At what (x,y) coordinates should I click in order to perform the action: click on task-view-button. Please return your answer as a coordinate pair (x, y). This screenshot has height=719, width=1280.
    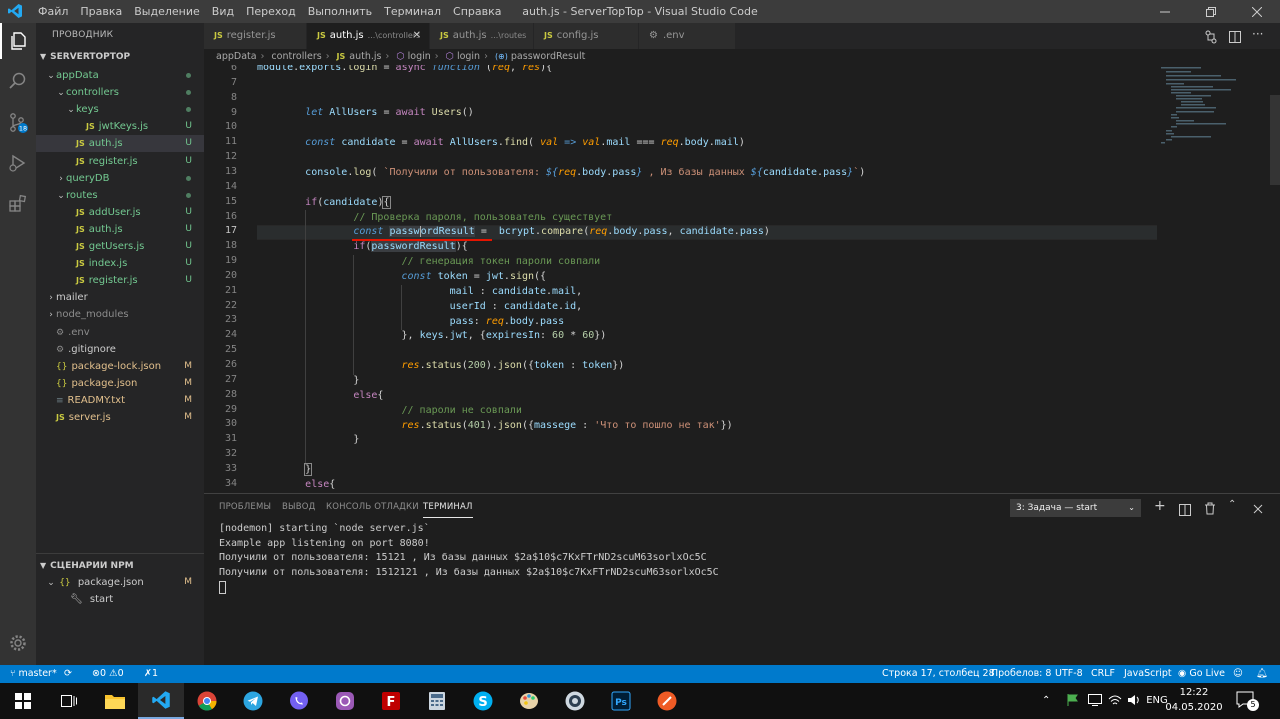
    Looking at the image, I should click on (69, 701).